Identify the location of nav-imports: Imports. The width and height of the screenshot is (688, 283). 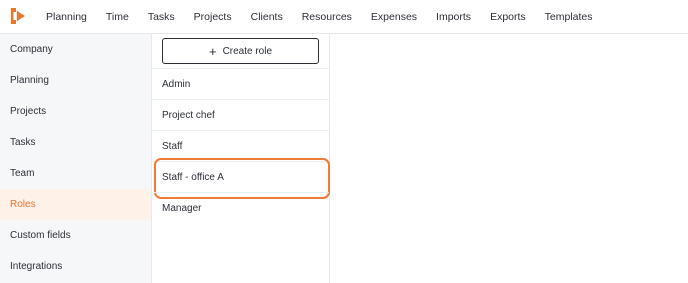
(453, 17).